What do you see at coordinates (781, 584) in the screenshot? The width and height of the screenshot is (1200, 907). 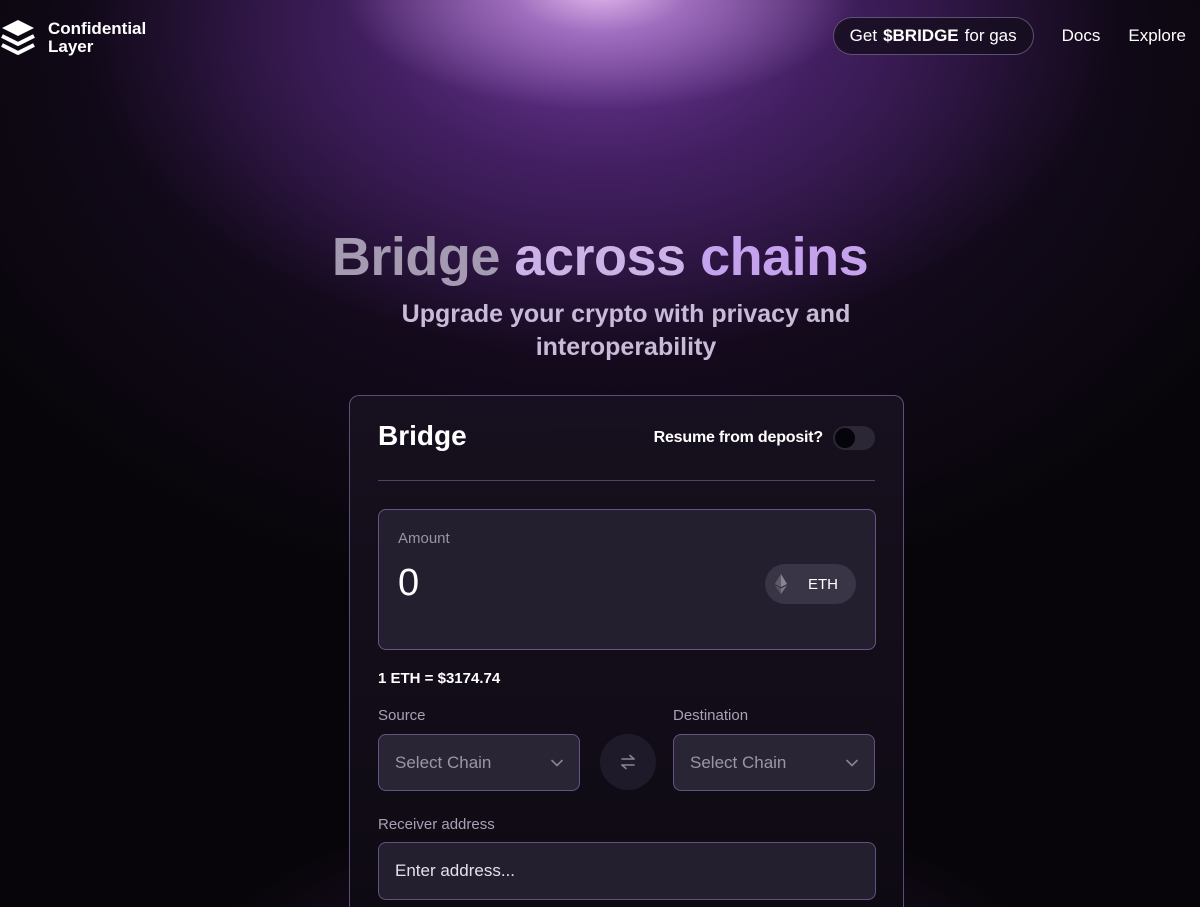 I see `ethereum-icon` at bounding box center [781, 584].